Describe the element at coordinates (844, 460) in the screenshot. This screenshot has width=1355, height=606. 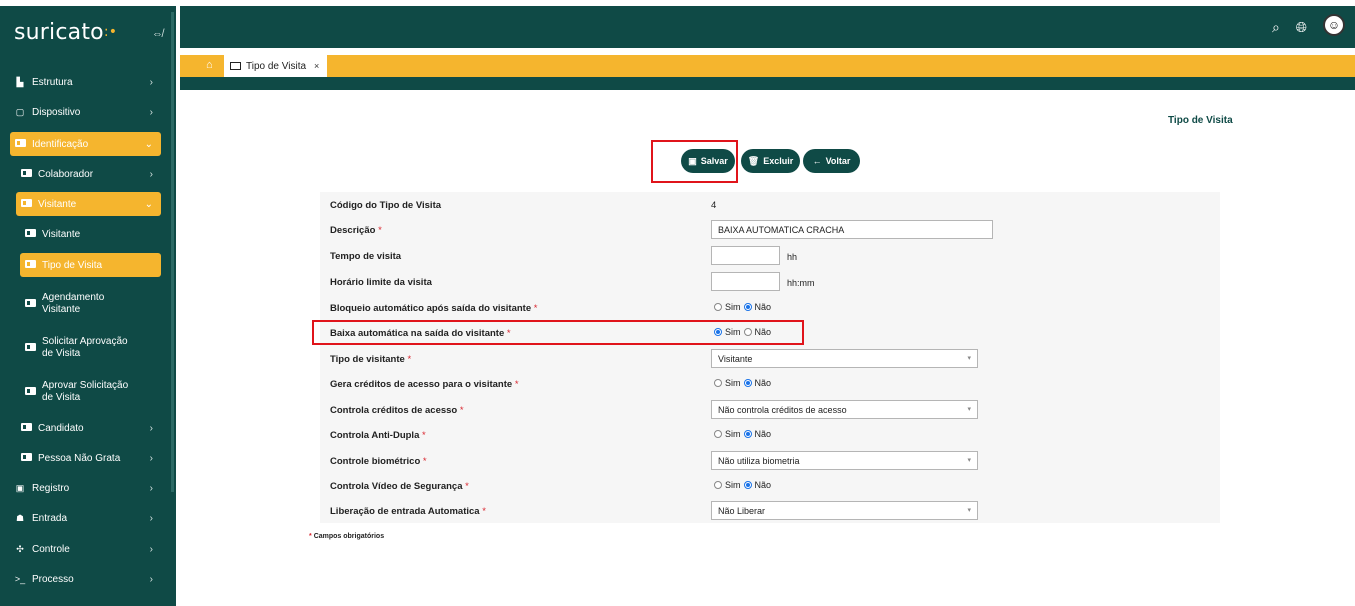
I see `biometrico-select: Não utiliza biometria ▾` at that location.